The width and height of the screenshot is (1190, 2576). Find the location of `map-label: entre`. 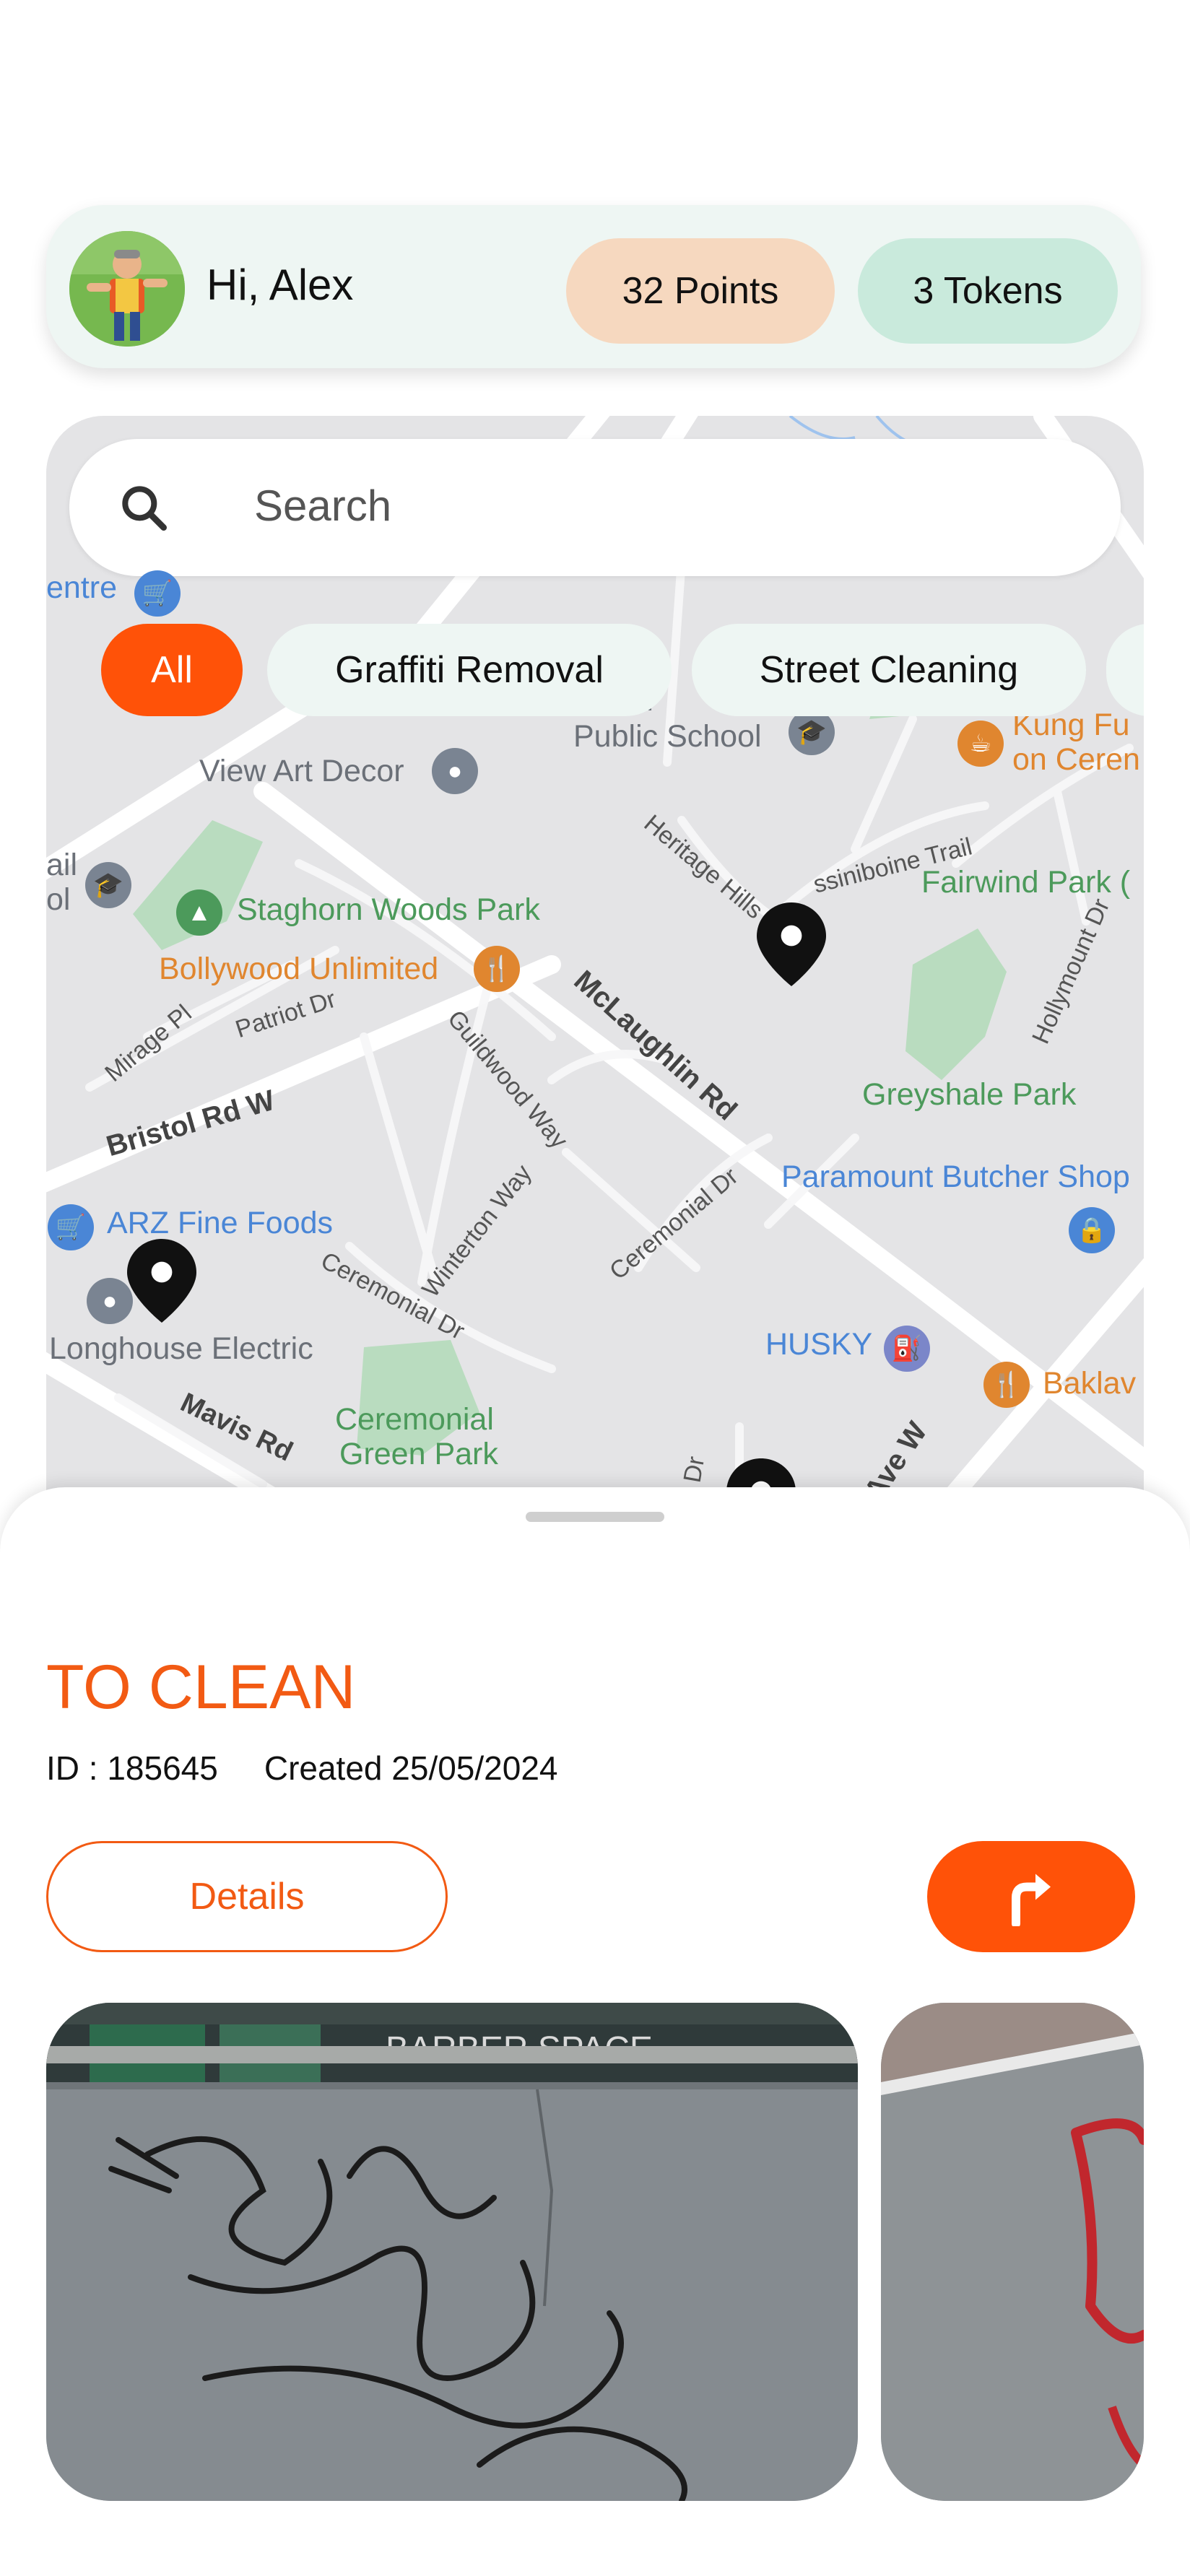

map-label: entre is located at coordinates (82, 587).